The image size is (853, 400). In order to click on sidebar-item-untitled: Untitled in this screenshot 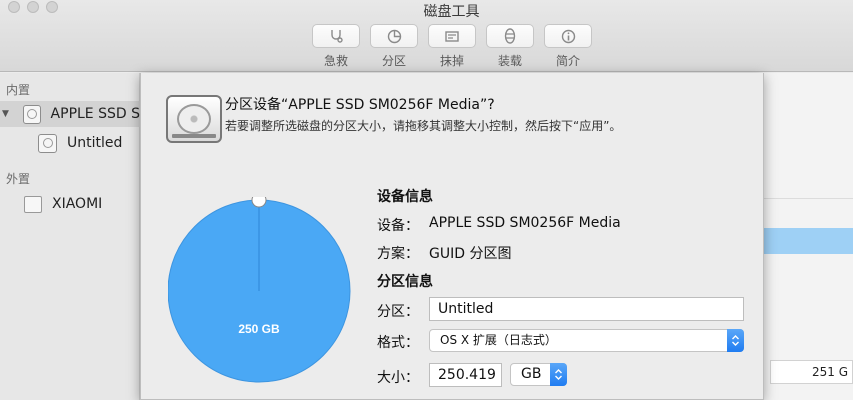, I will do `click(80, 143)`.